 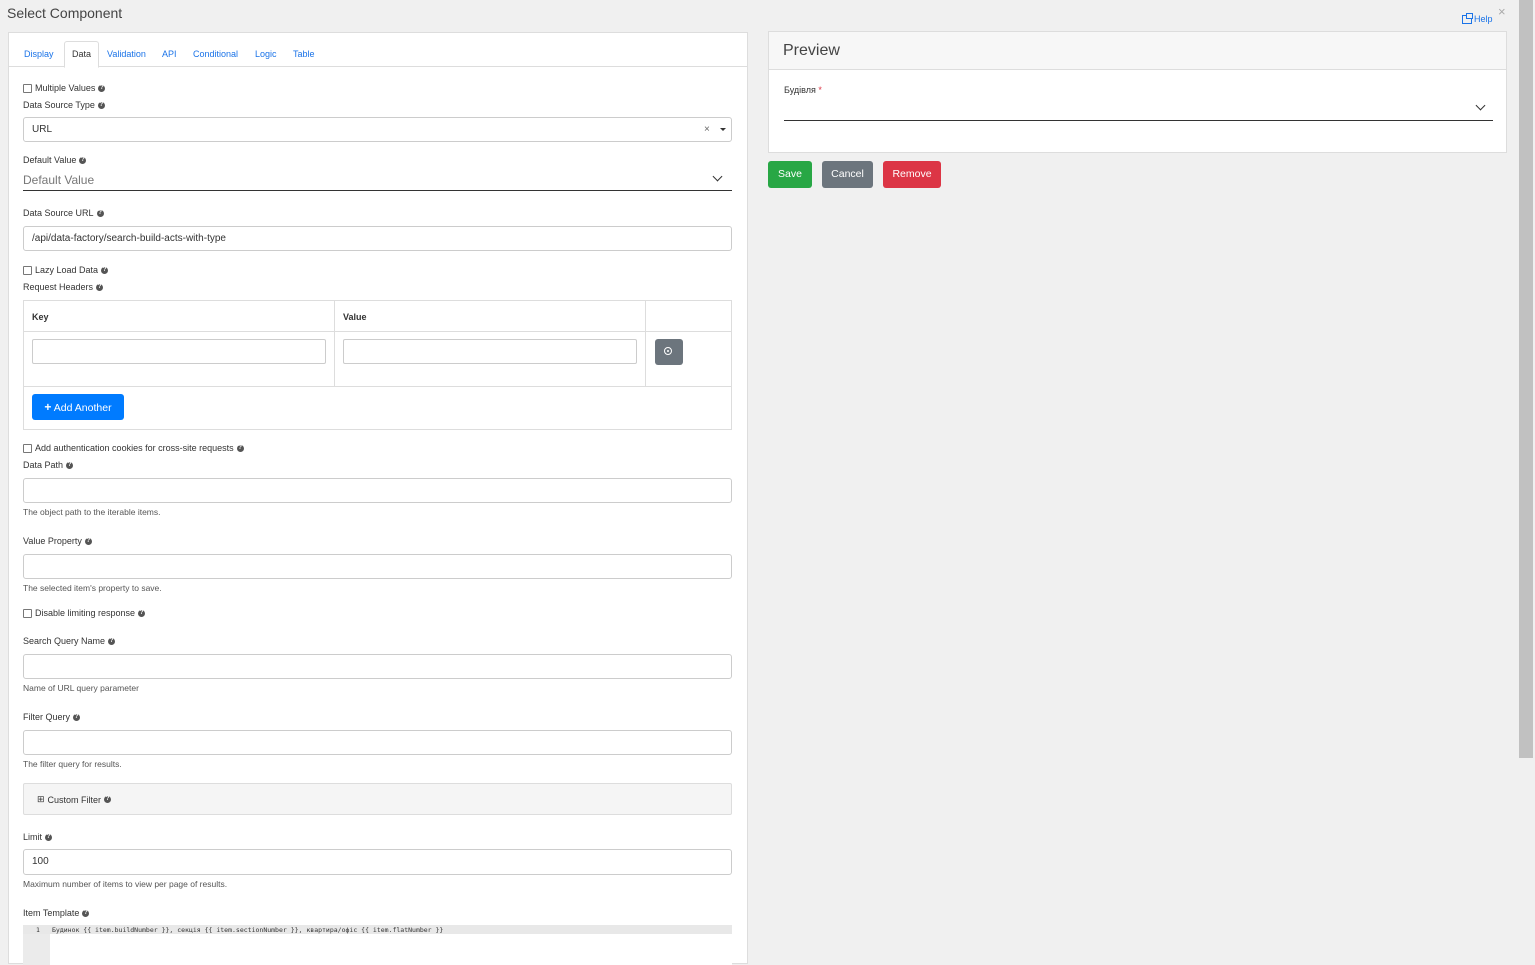 I want to click on preview-field-label: Будівля *, so click(x=803, y=90).